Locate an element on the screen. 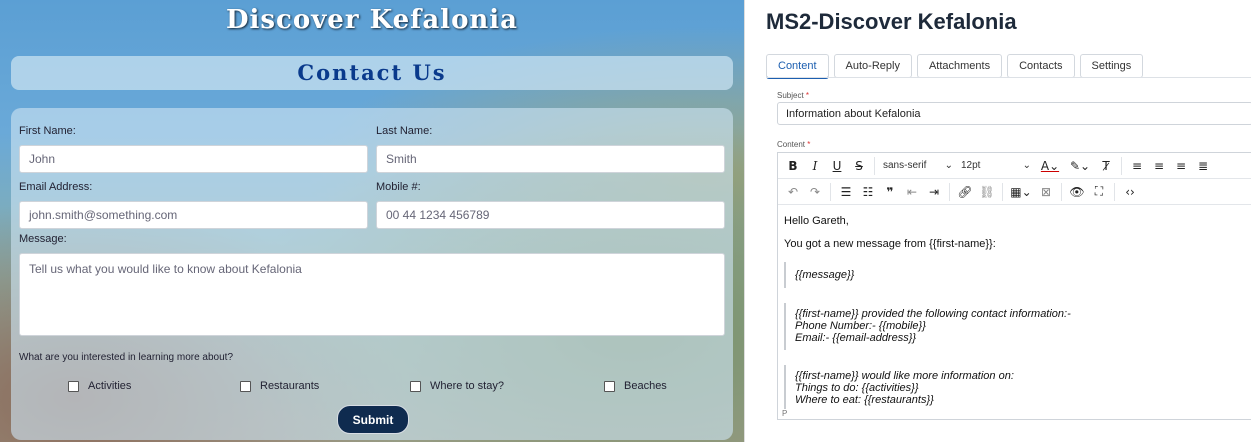 The height and width of the screenshot is (442, 1251). subject-label-text: Subject is located at coordinates (790, 95).